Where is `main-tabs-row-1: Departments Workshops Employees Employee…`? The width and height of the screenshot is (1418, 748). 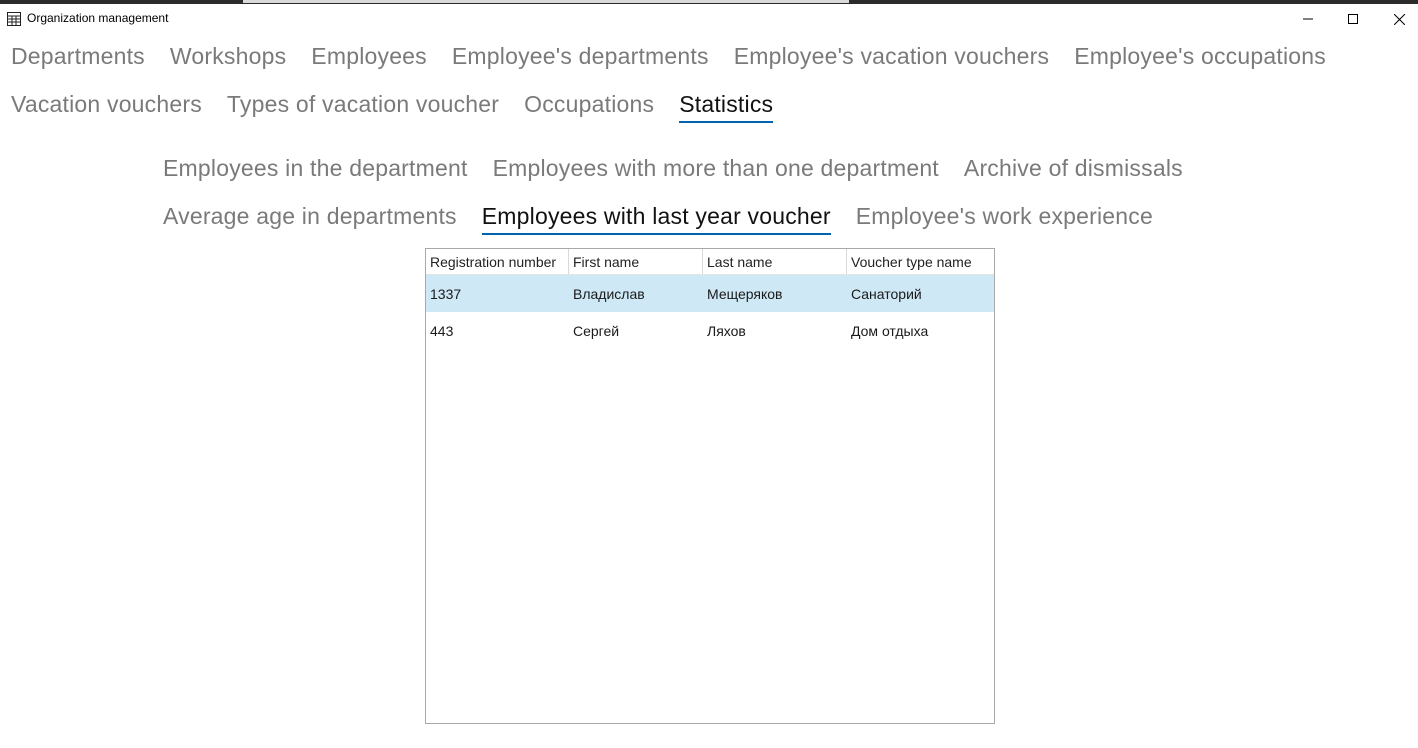
main-tabs-row-1: Departments Workshops Employees Employee… is located at coordinates (681, 58).